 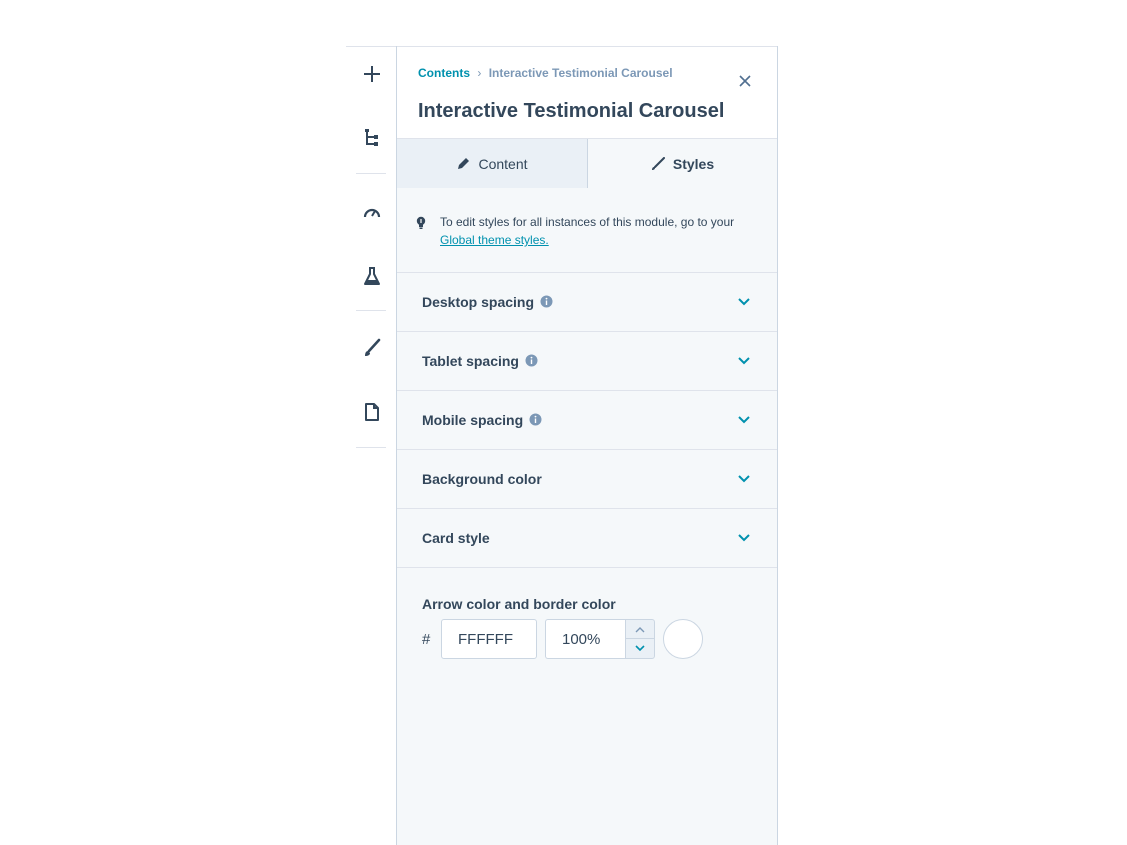 I want to click on document-icon, so click(x=371, y=412).